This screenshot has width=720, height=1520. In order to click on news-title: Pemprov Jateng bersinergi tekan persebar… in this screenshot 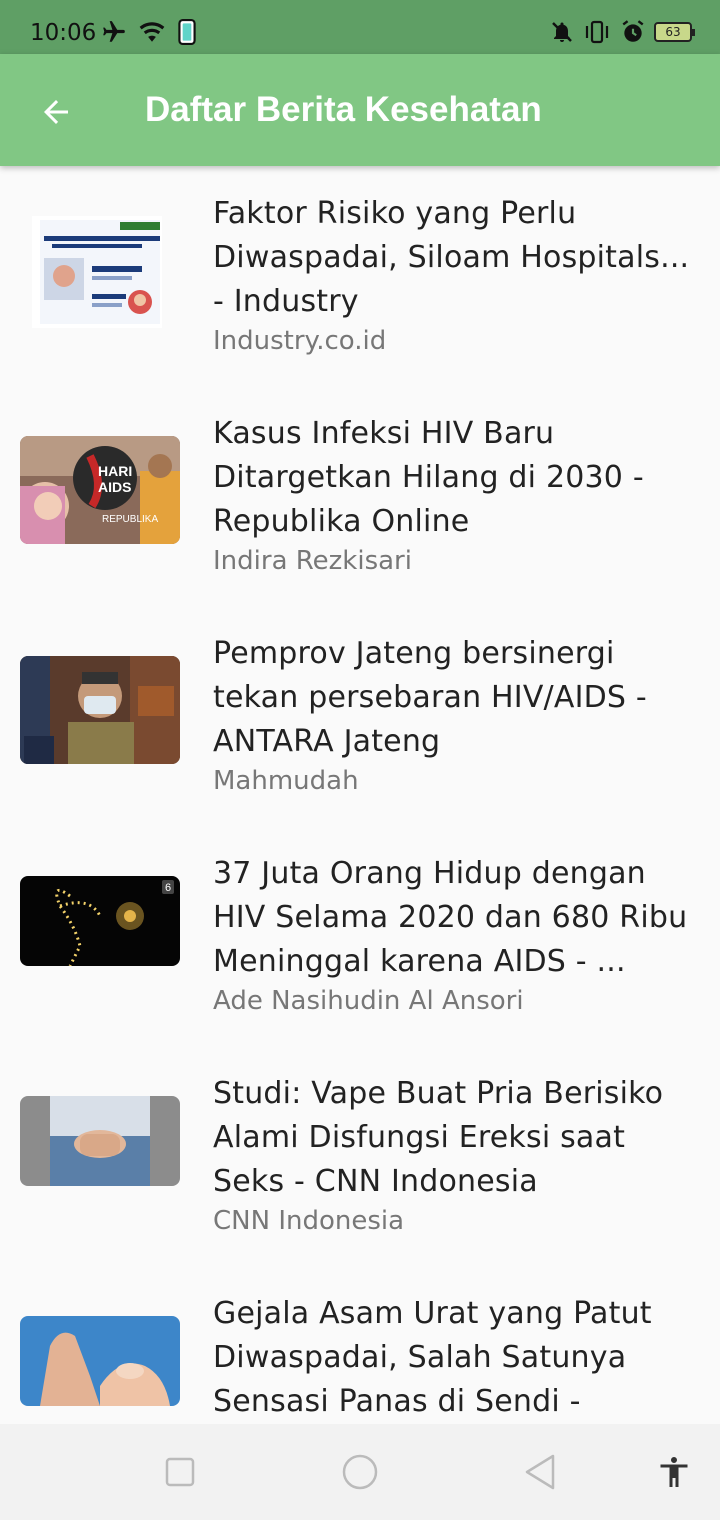, I will do `click(430, 697)`.